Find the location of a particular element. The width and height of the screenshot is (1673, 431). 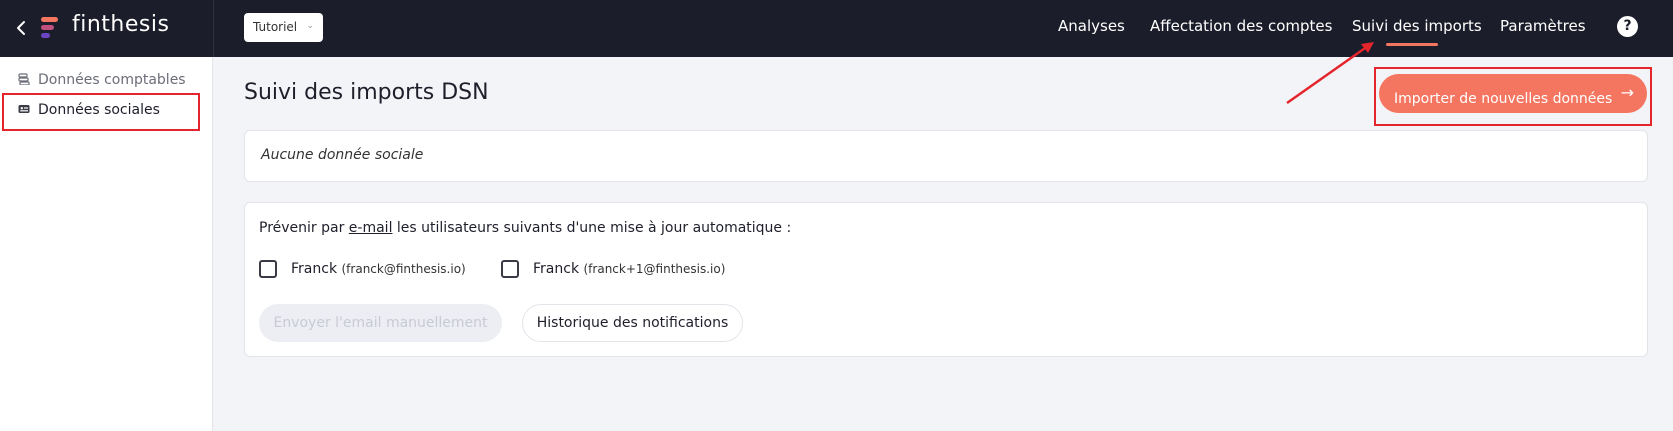

help-icon: ? is located at coordinates (1627, 26).